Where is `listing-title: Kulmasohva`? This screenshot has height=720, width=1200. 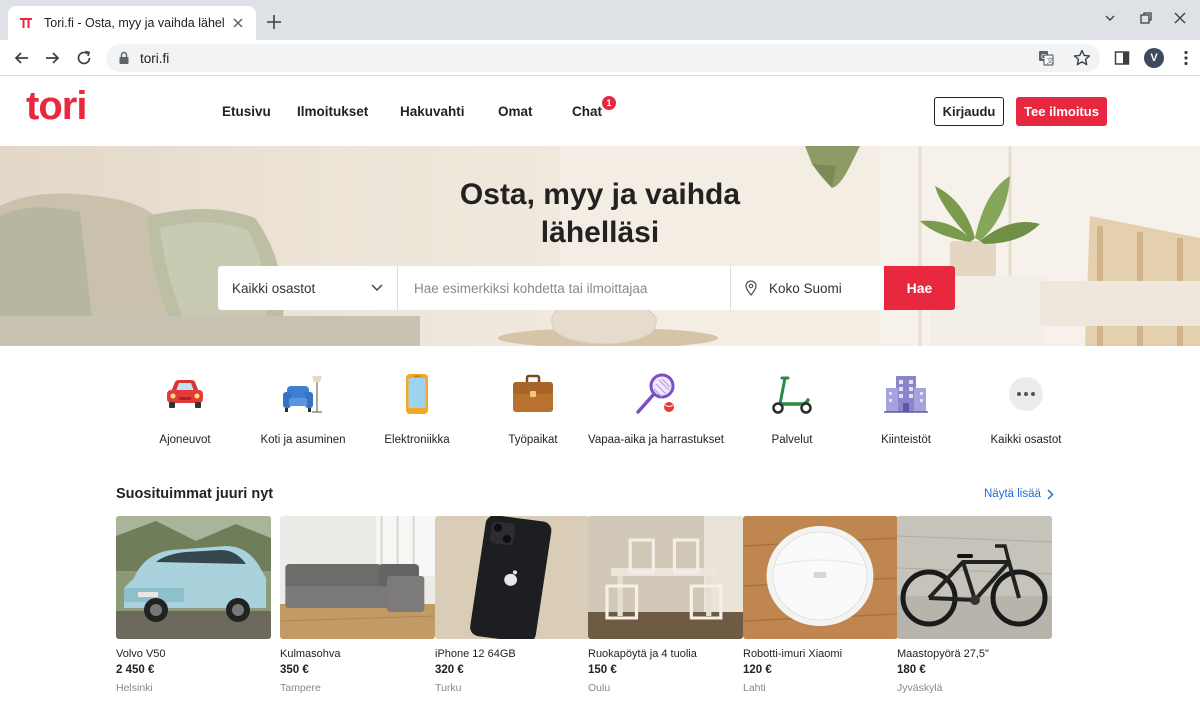 listing-title: Kulmasohva is located at coordinates (357, 654).